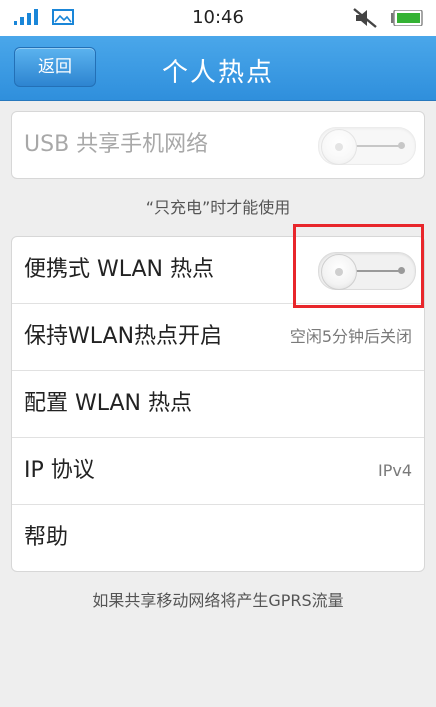  I want to click on keep-hotspot-on-row: 保持WLAN热点开启 空闲5分钟后关闭, so click(218, 336).